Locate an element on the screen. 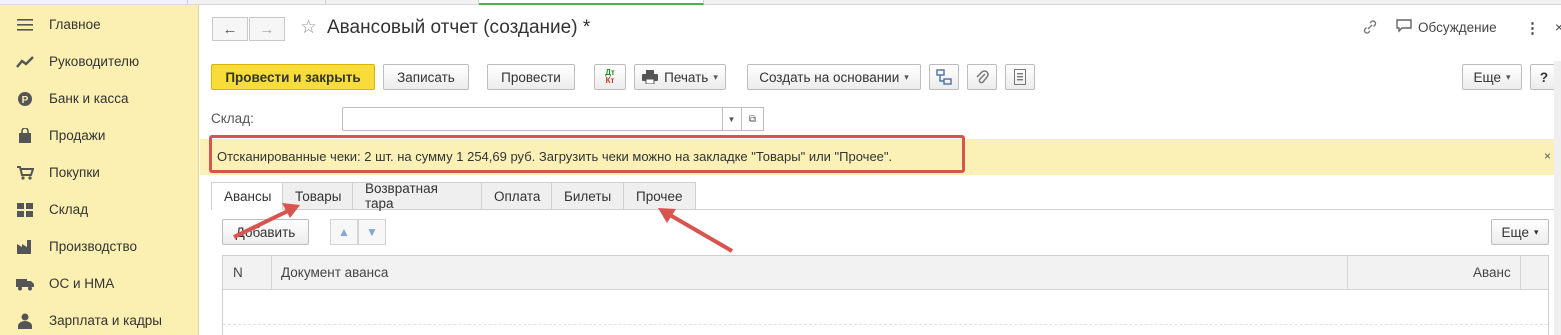 This screenshot has width=1561, height=335. sidebar-item-label: Руководителю is located at coordinates (94, 61).